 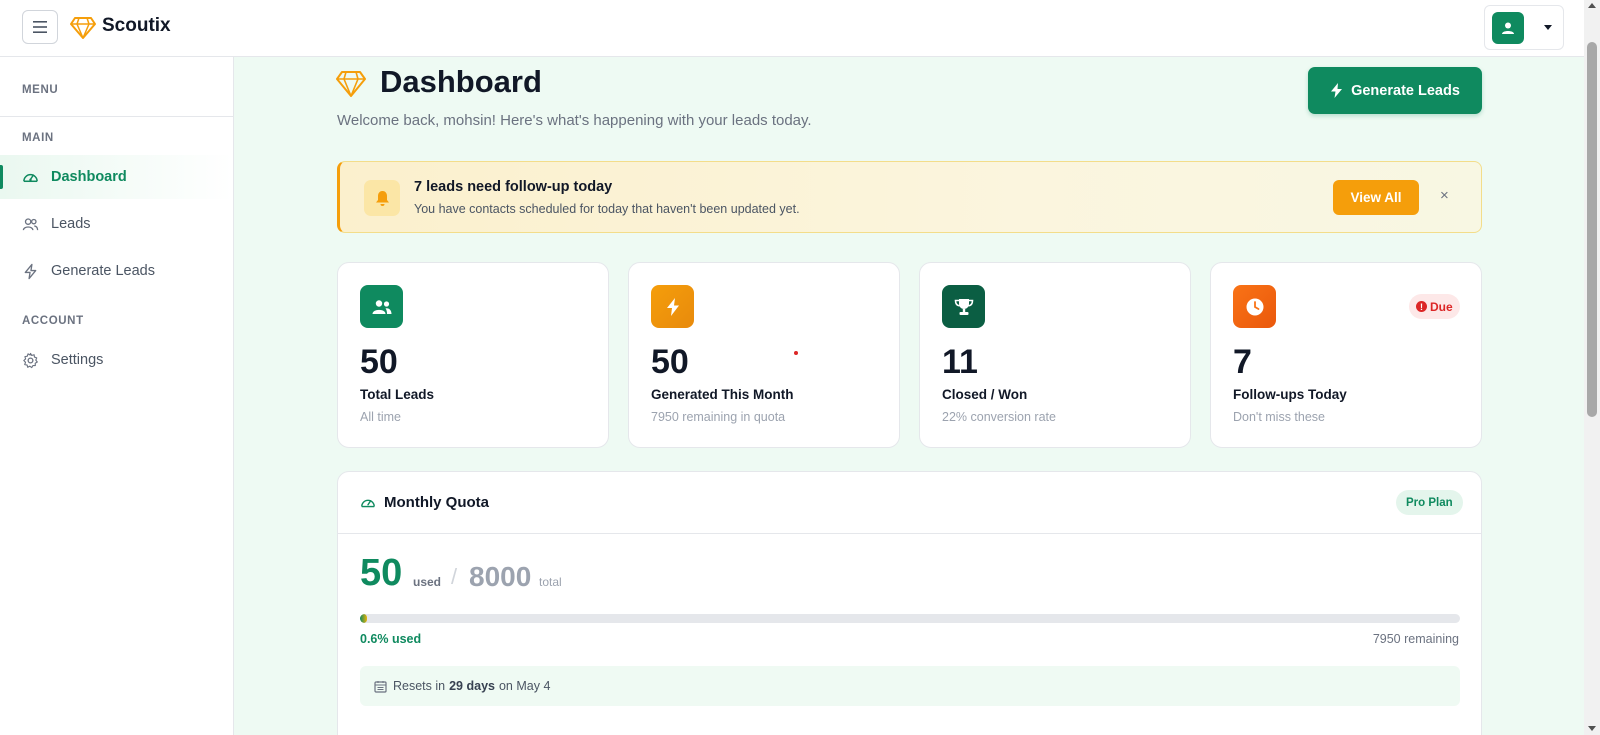 I want to click on quota-used-value: 50, so click(x=381, y=573).